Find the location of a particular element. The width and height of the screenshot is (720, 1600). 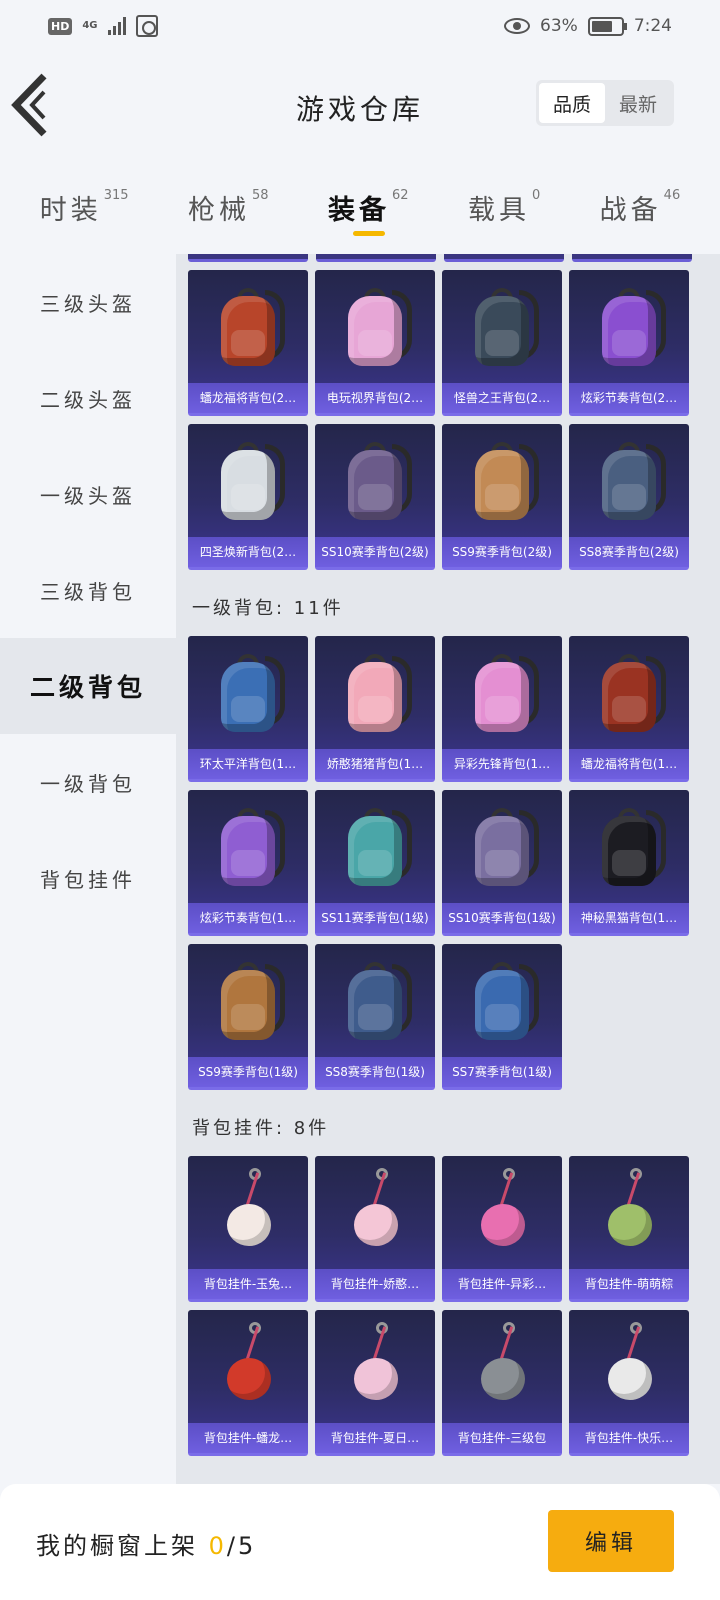

sidebar-item-level2-helmet: 二级头盔 is located at coordinates (88, 398).